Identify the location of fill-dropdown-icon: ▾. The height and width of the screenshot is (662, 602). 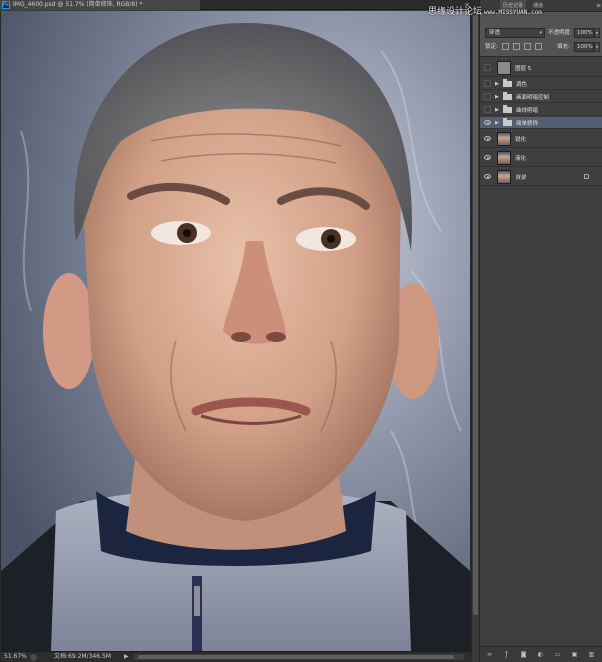
(597, 47).